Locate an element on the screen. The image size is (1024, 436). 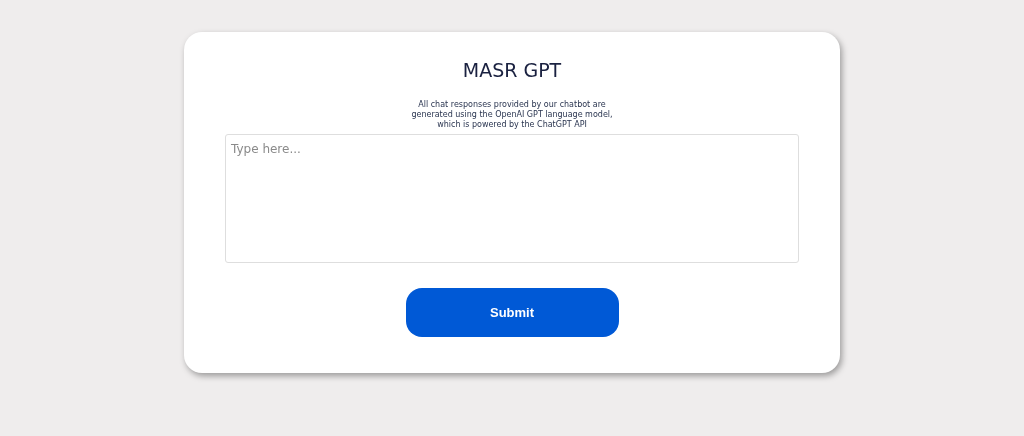
disclaimer-text: All chat responses provided by our chatbot are generated using the OpenAI GPT language model, which is powered by the ChatGPT API is located at coordinates (512, 115).